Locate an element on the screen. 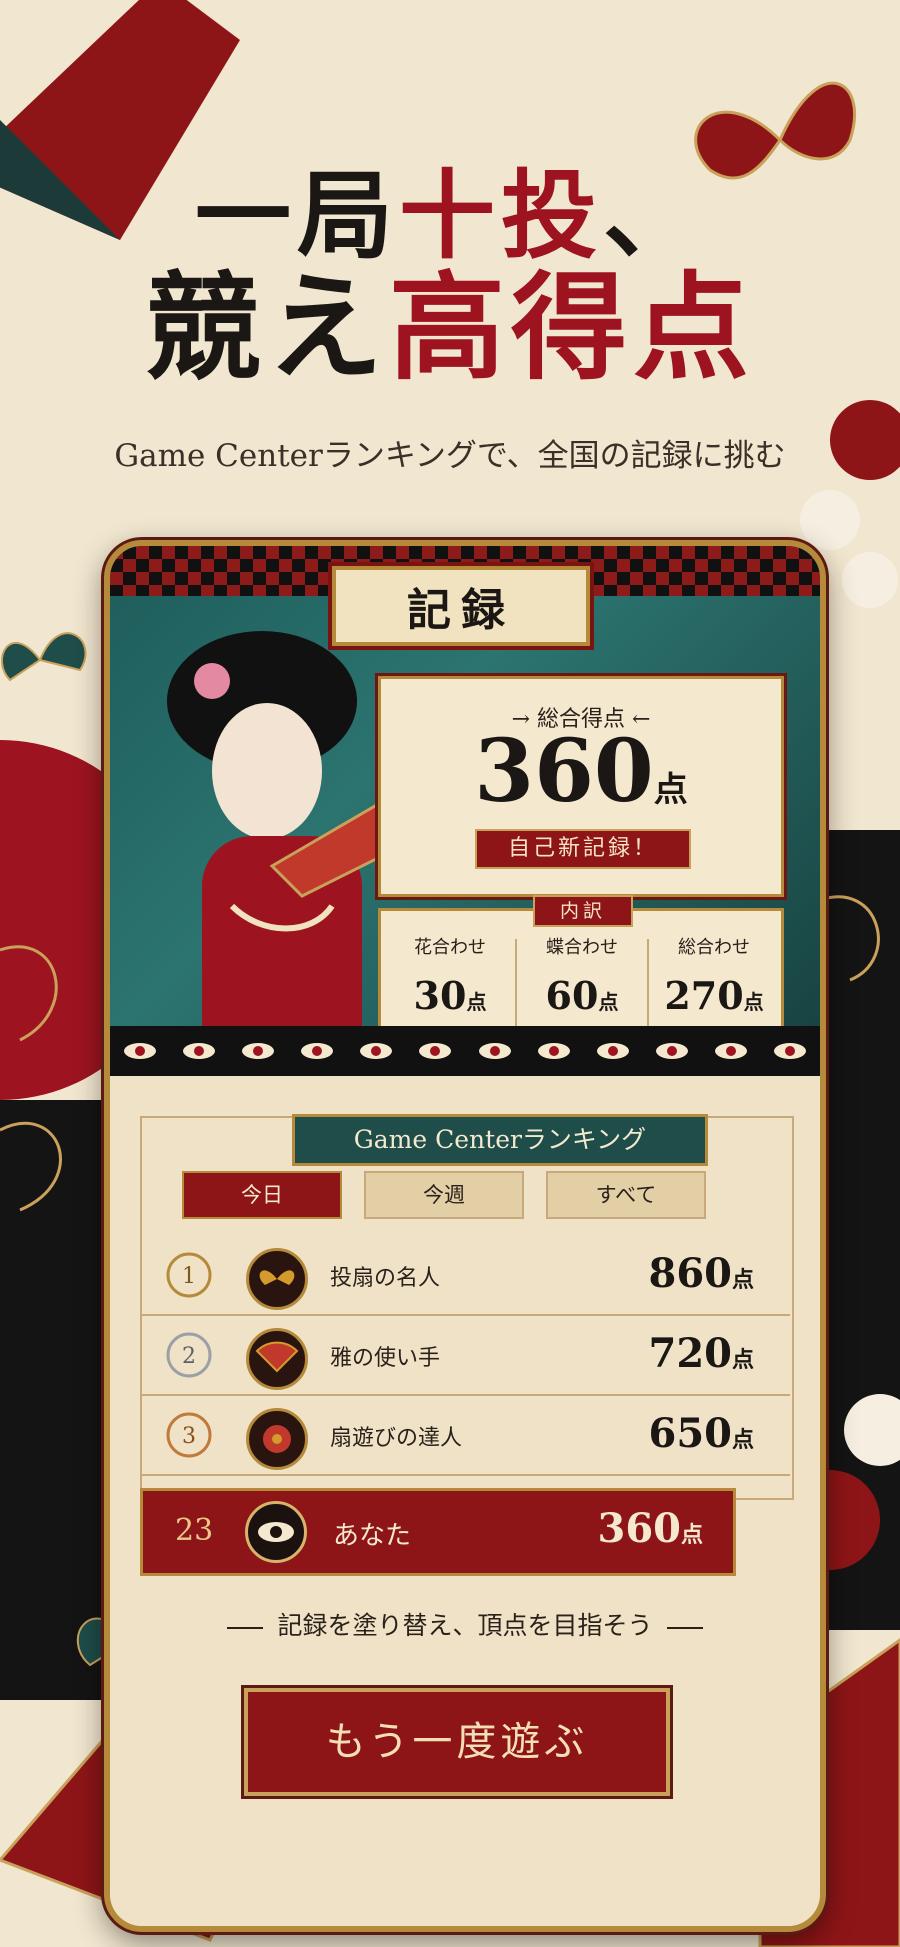 The image size is (900, 1947). my-ranking-row: 23 あなた 360点 is located at coordinates (438, 1532).